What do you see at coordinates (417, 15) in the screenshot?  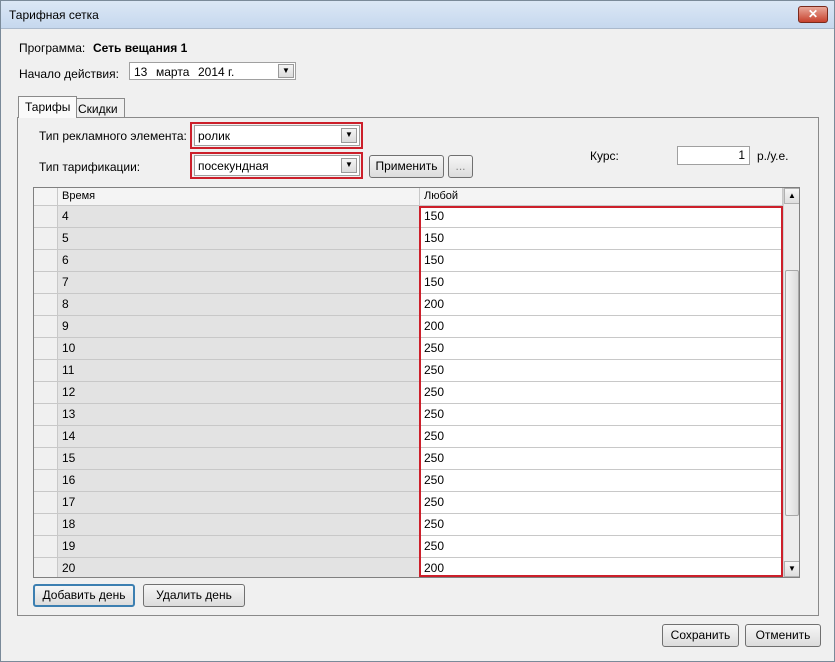 I see `title-bar: Тарифная сетка ✕` at bounding box center [417, 15].